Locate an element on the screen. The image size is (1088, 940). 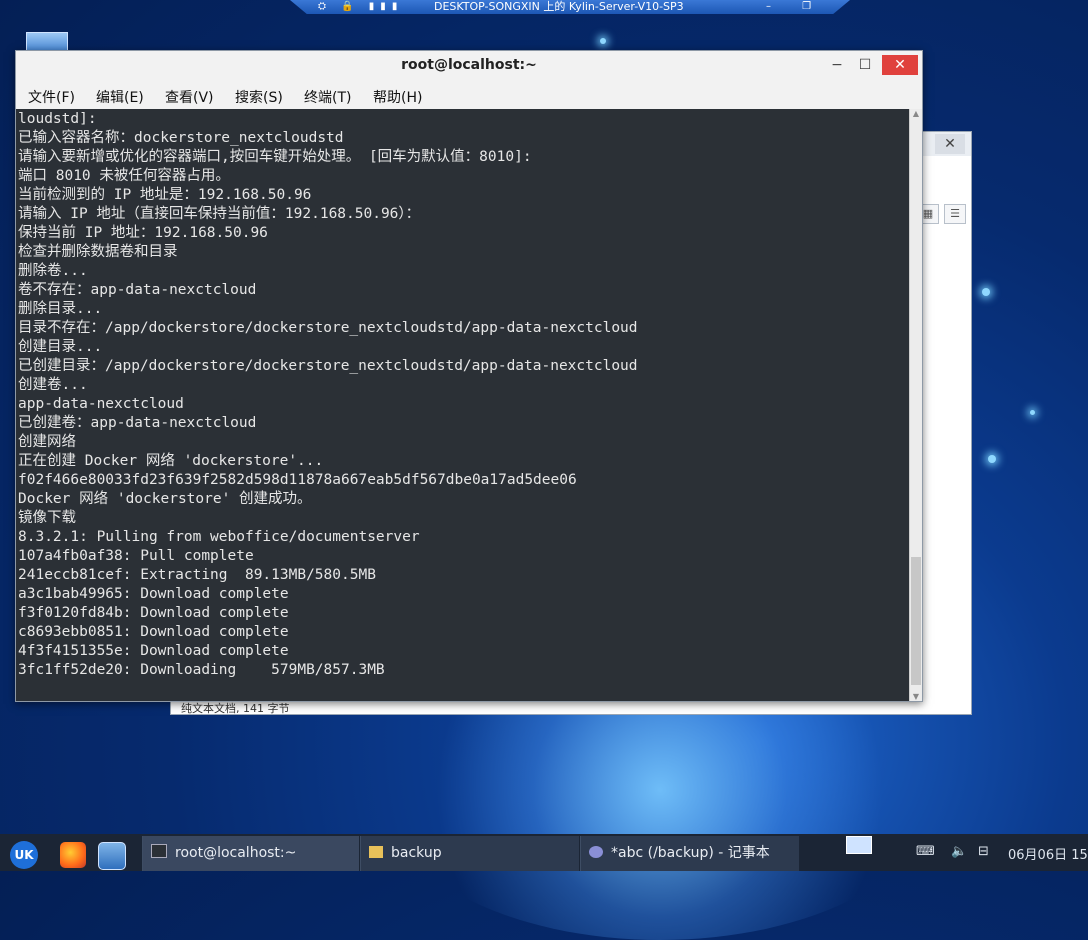
minimize-button: − is located at coordinates (837, 65).